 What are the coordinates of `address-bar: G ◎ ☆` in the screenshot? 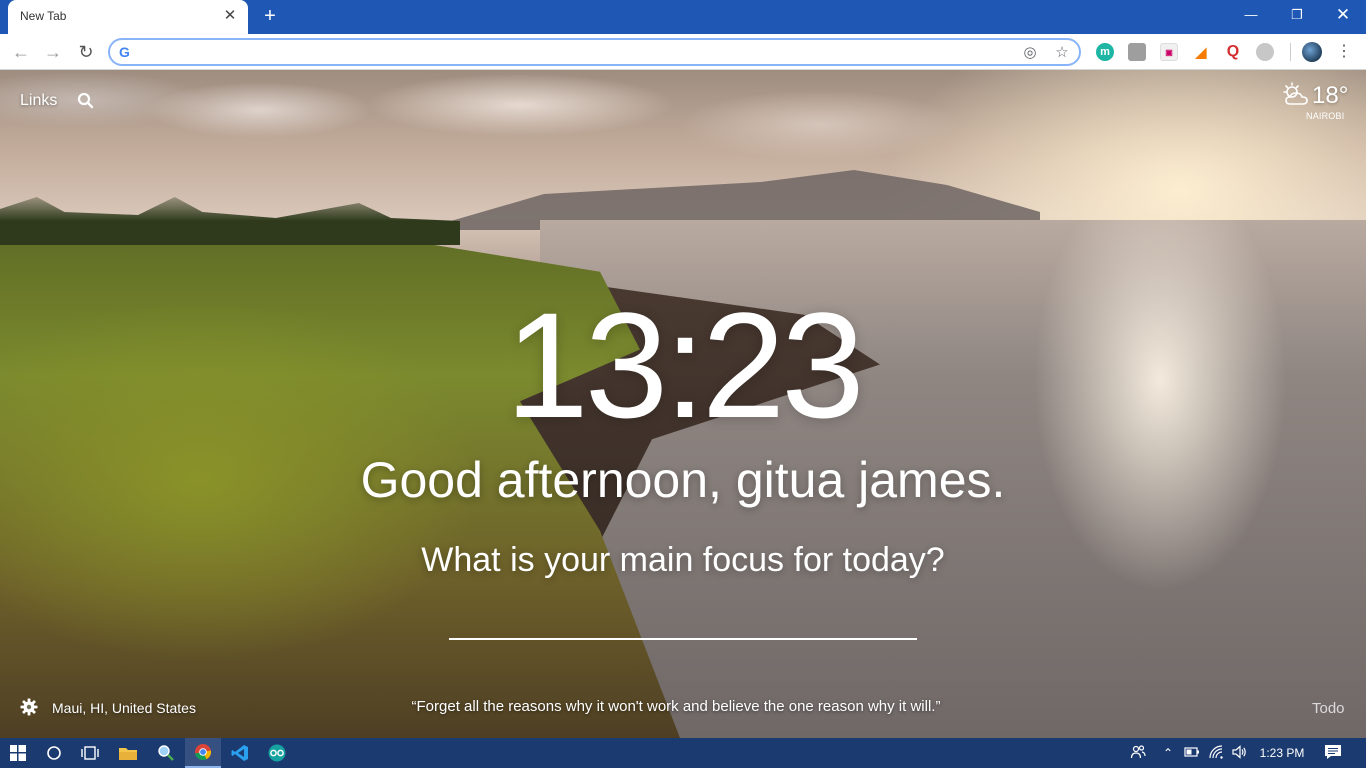 It's located at (594, 52).